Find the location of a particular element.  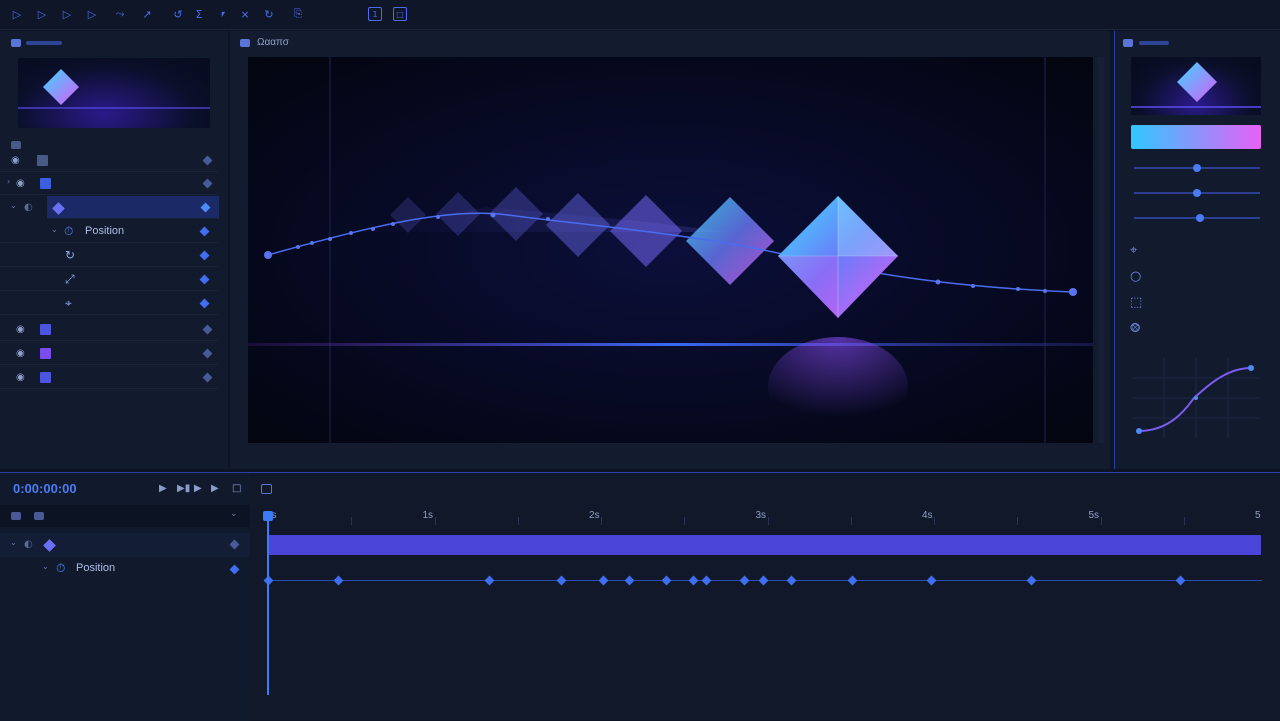

play-forward-icon: ▶ is located at coordinates (198, 488).